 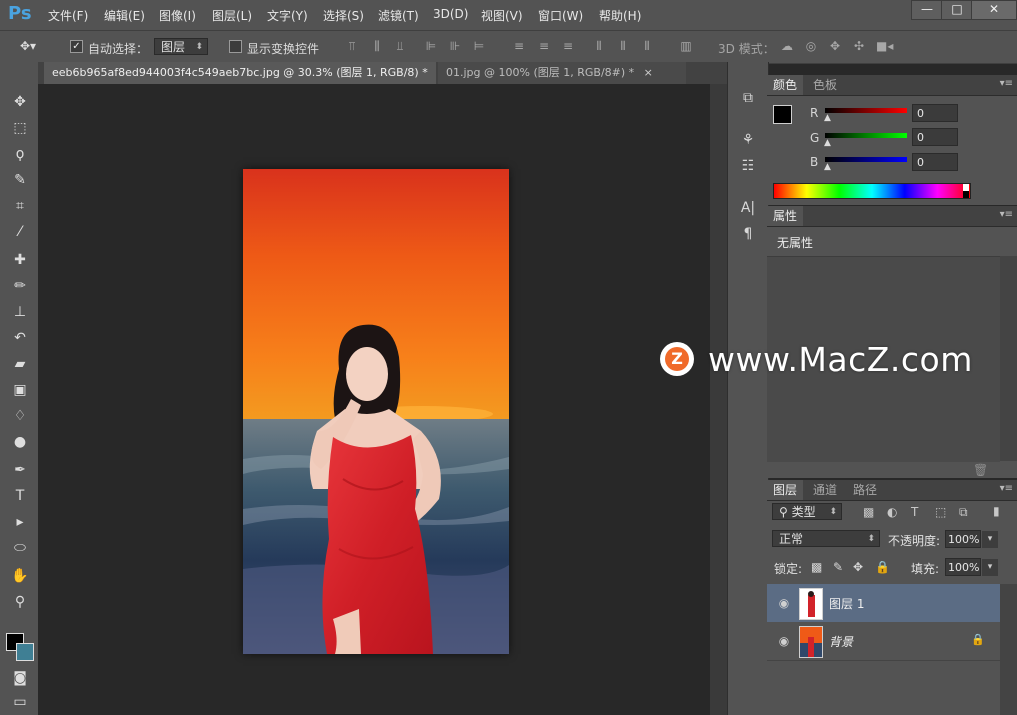 I want to click on align-left-icon: ⊫, so click(x=431, y=46).